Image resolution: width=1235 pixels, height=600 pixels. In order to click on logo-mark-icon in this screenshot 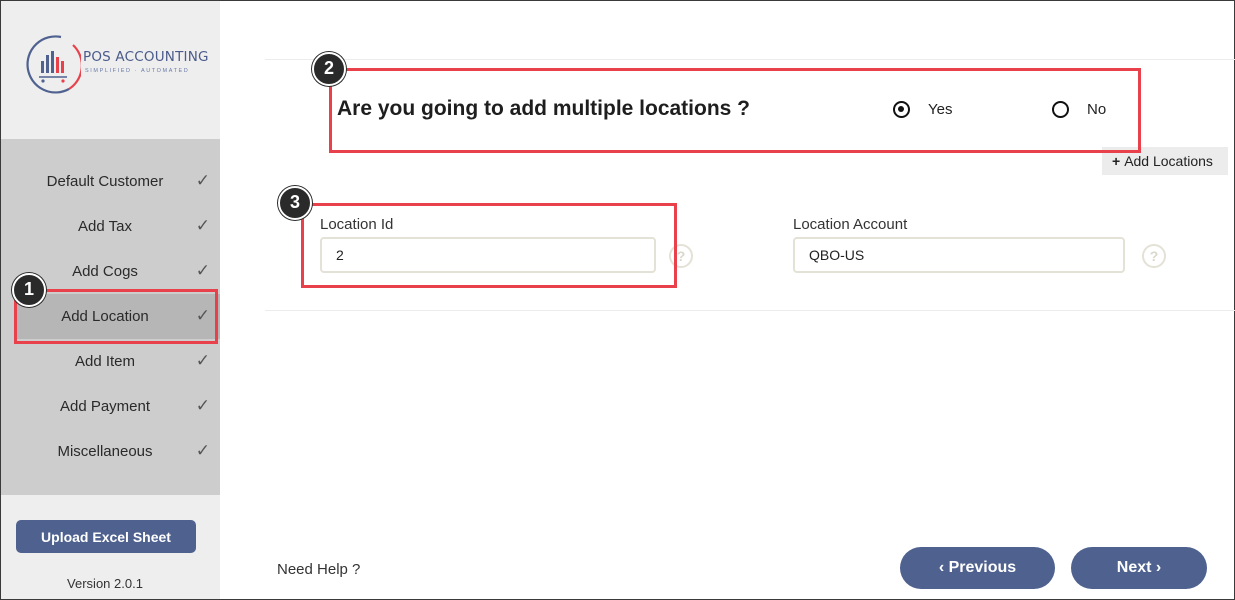, I will do `click(54, 64)`.